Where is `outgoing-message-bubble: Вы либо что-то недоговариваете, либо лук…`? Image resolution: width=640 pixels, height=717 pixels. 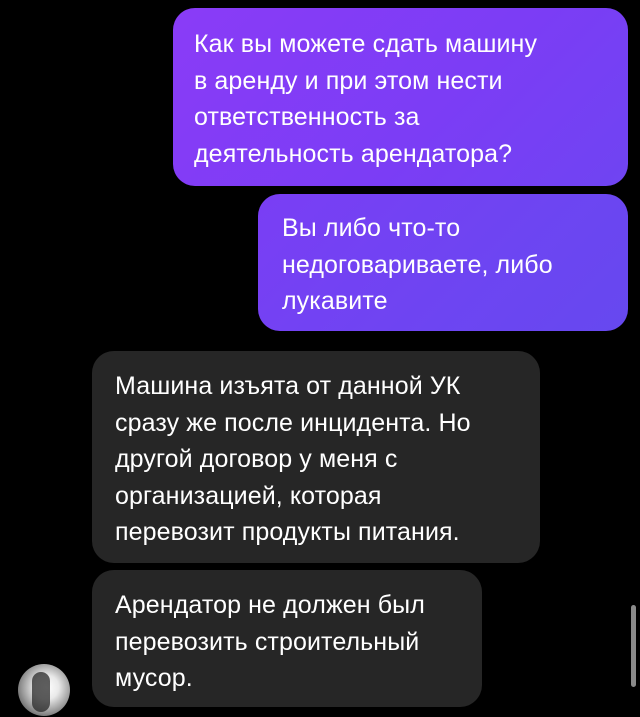 outgoing-message-bubble: Вы либо что-то недоговариваете, либо лук… is located at coordinates (443, 262).